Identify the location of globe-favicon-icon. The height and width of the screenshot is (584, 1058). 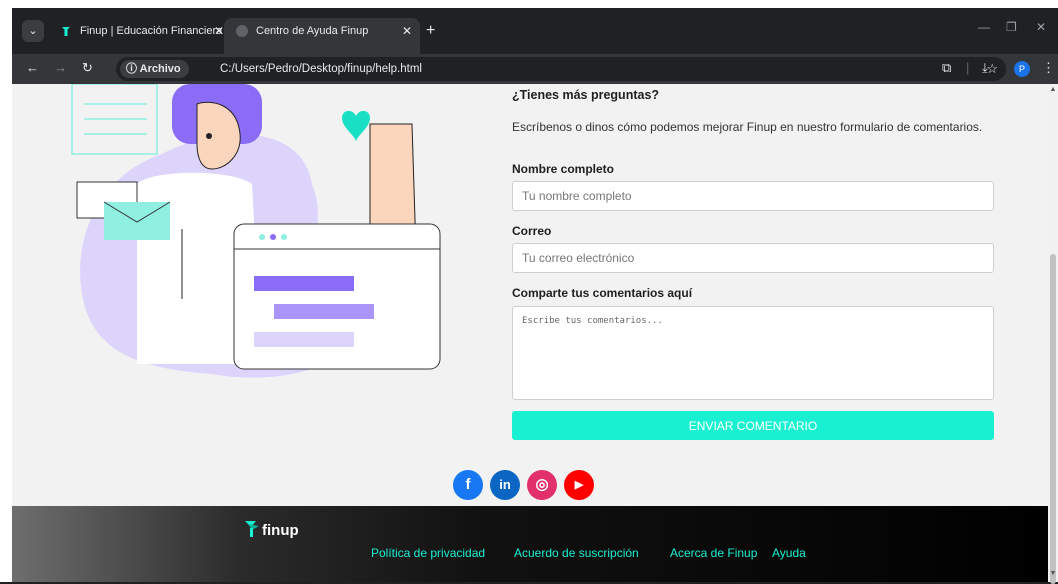
(242, 31).